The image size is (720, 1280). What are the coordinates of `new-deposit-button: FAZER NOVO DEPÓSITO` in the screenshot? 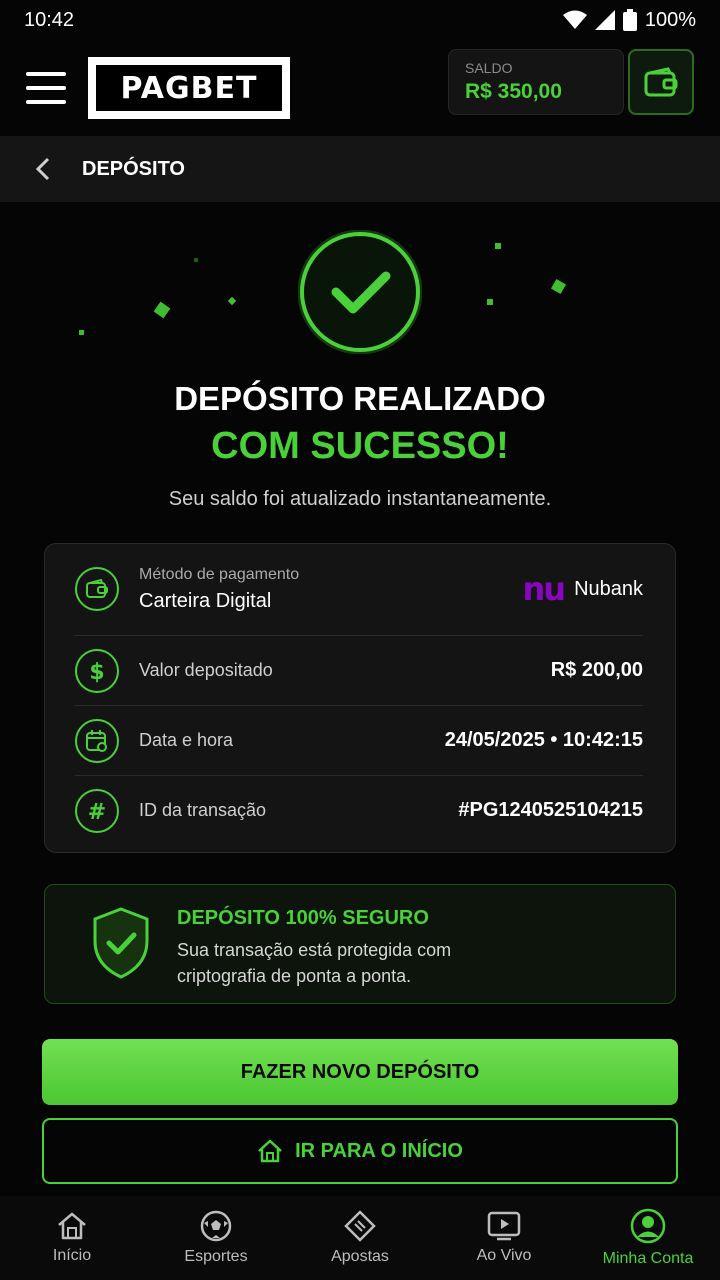 It's located at (360, 1072).